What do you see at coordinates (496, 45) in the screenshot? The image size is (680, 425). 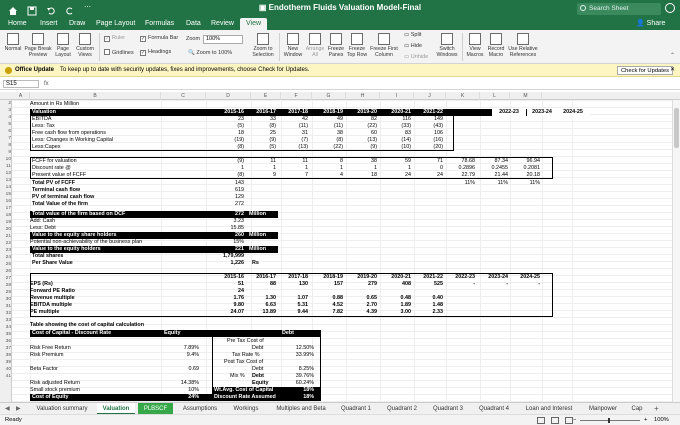 I see `record-macro-button: Record Macro` at bounding box center [496, 45].